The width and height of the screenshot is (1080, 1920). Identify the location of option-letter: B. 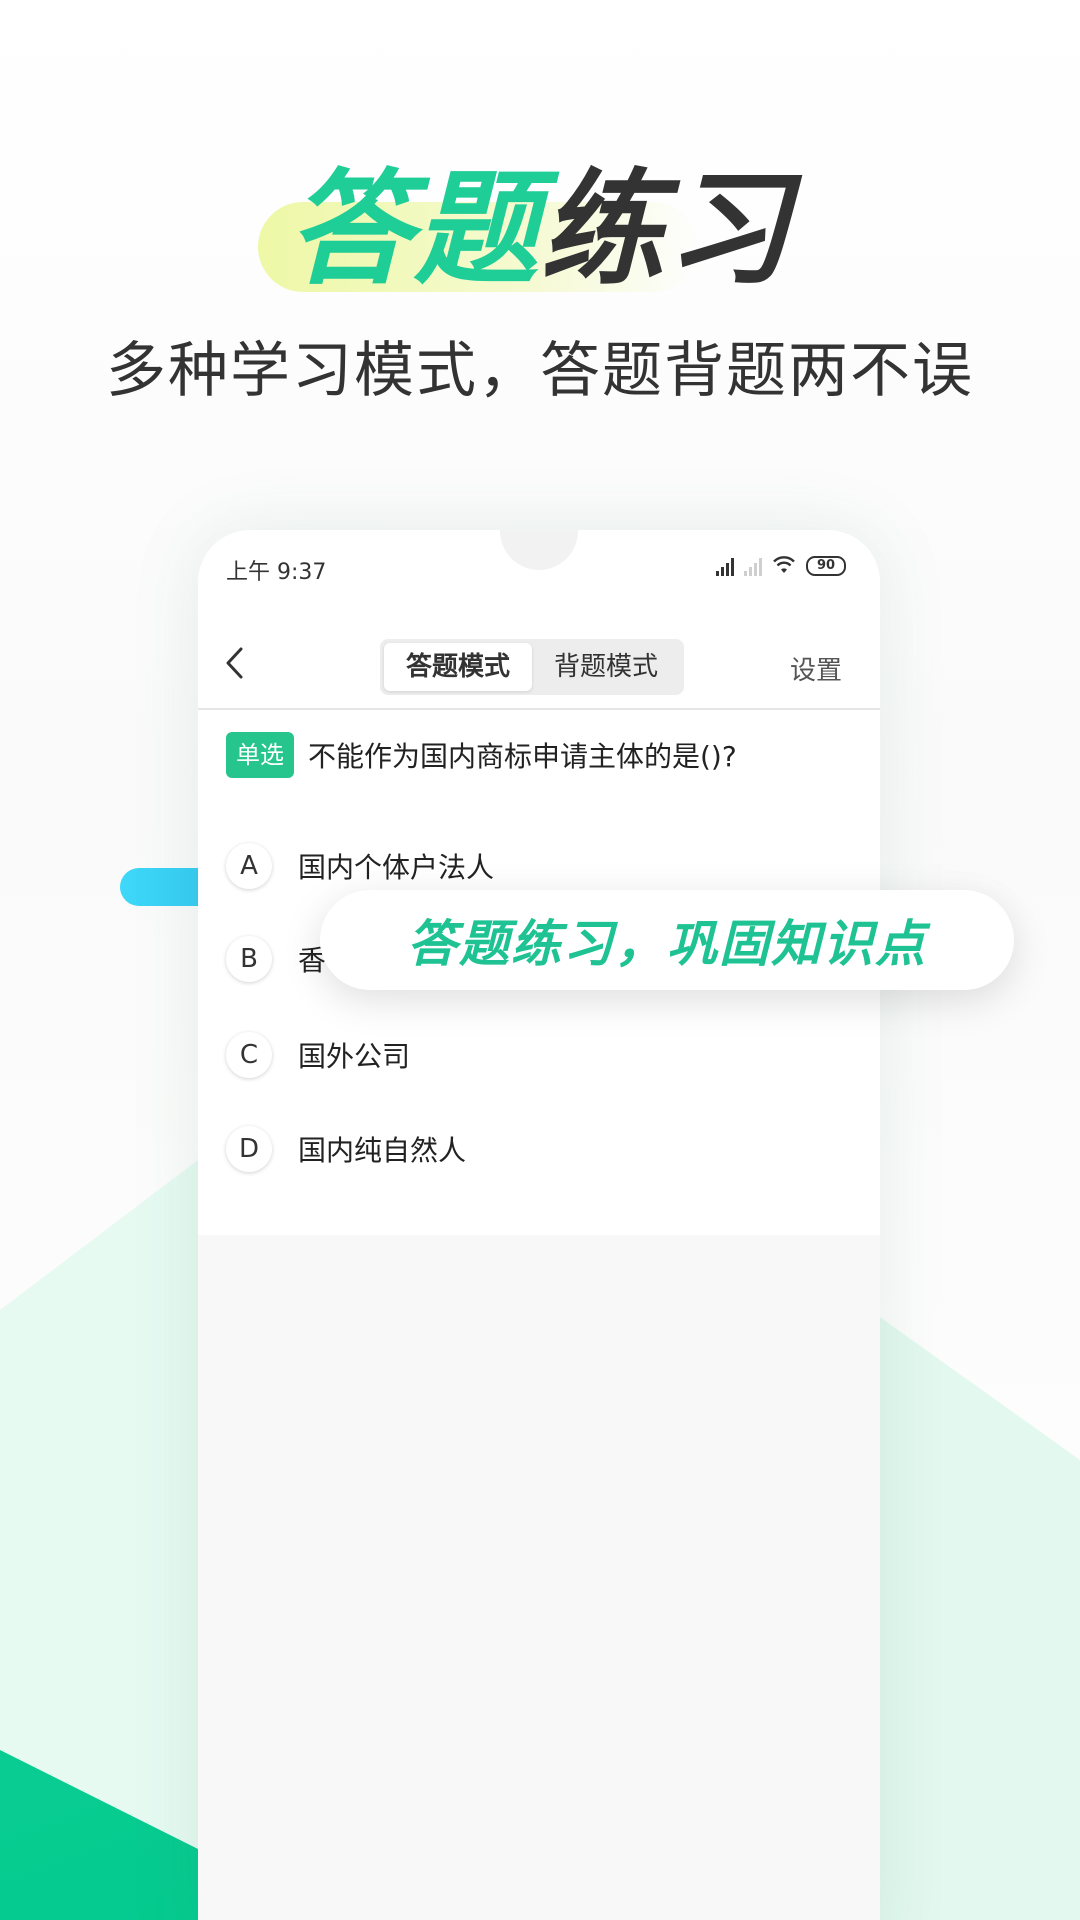
(249, 959).